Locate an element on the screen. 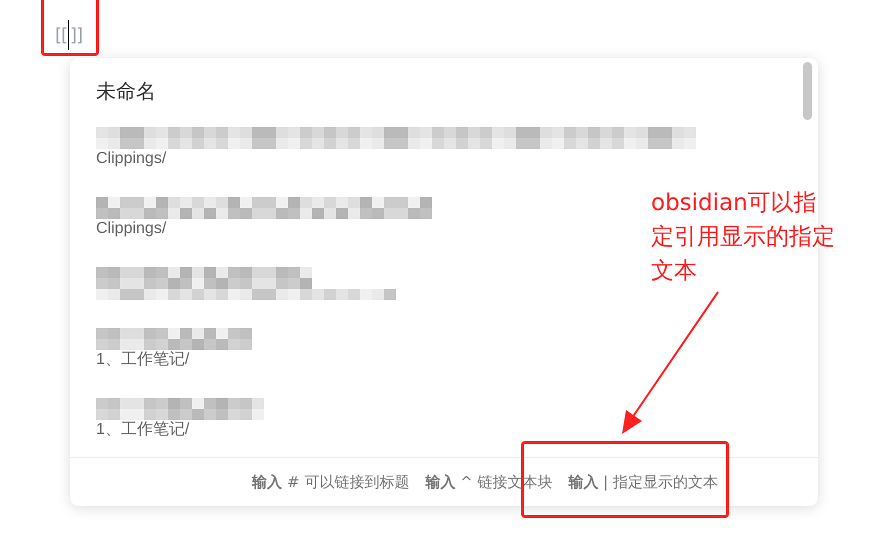 The width and height of the screenshot is (879, 557). annotation-text: obsidian可以指定引用显示的指定文本 is located at coordinates (743, 237).